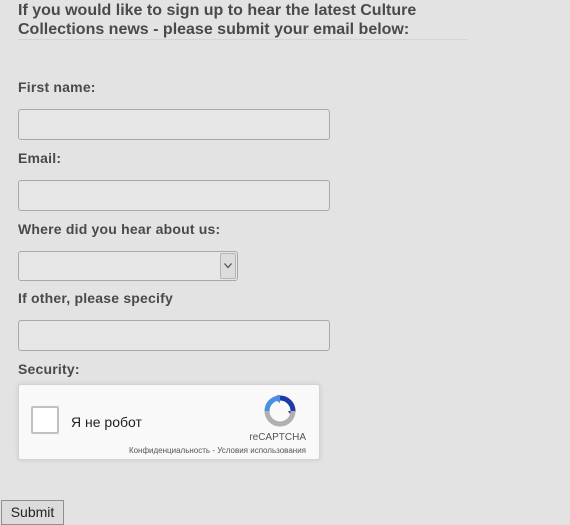 The width and height of the screenshot is (570, 525). What do you see at coordinates (128, 266) in the screenshot?
I see `hear-about-select` at bounding box center [128, 266].